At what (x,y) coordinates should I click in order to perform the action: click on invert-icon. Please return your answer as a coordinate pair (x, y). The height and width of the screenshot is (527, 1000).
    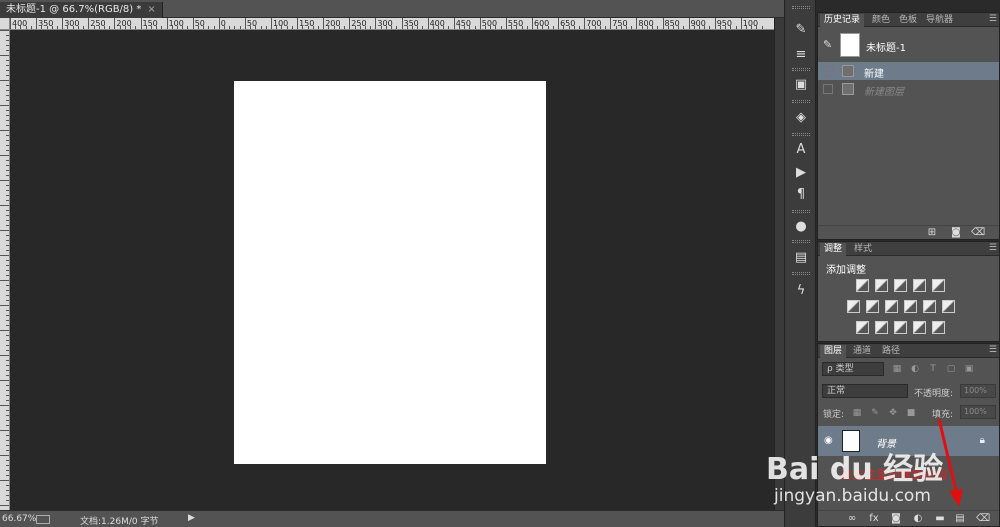
    Looking at the image, I should click on (862, 327).